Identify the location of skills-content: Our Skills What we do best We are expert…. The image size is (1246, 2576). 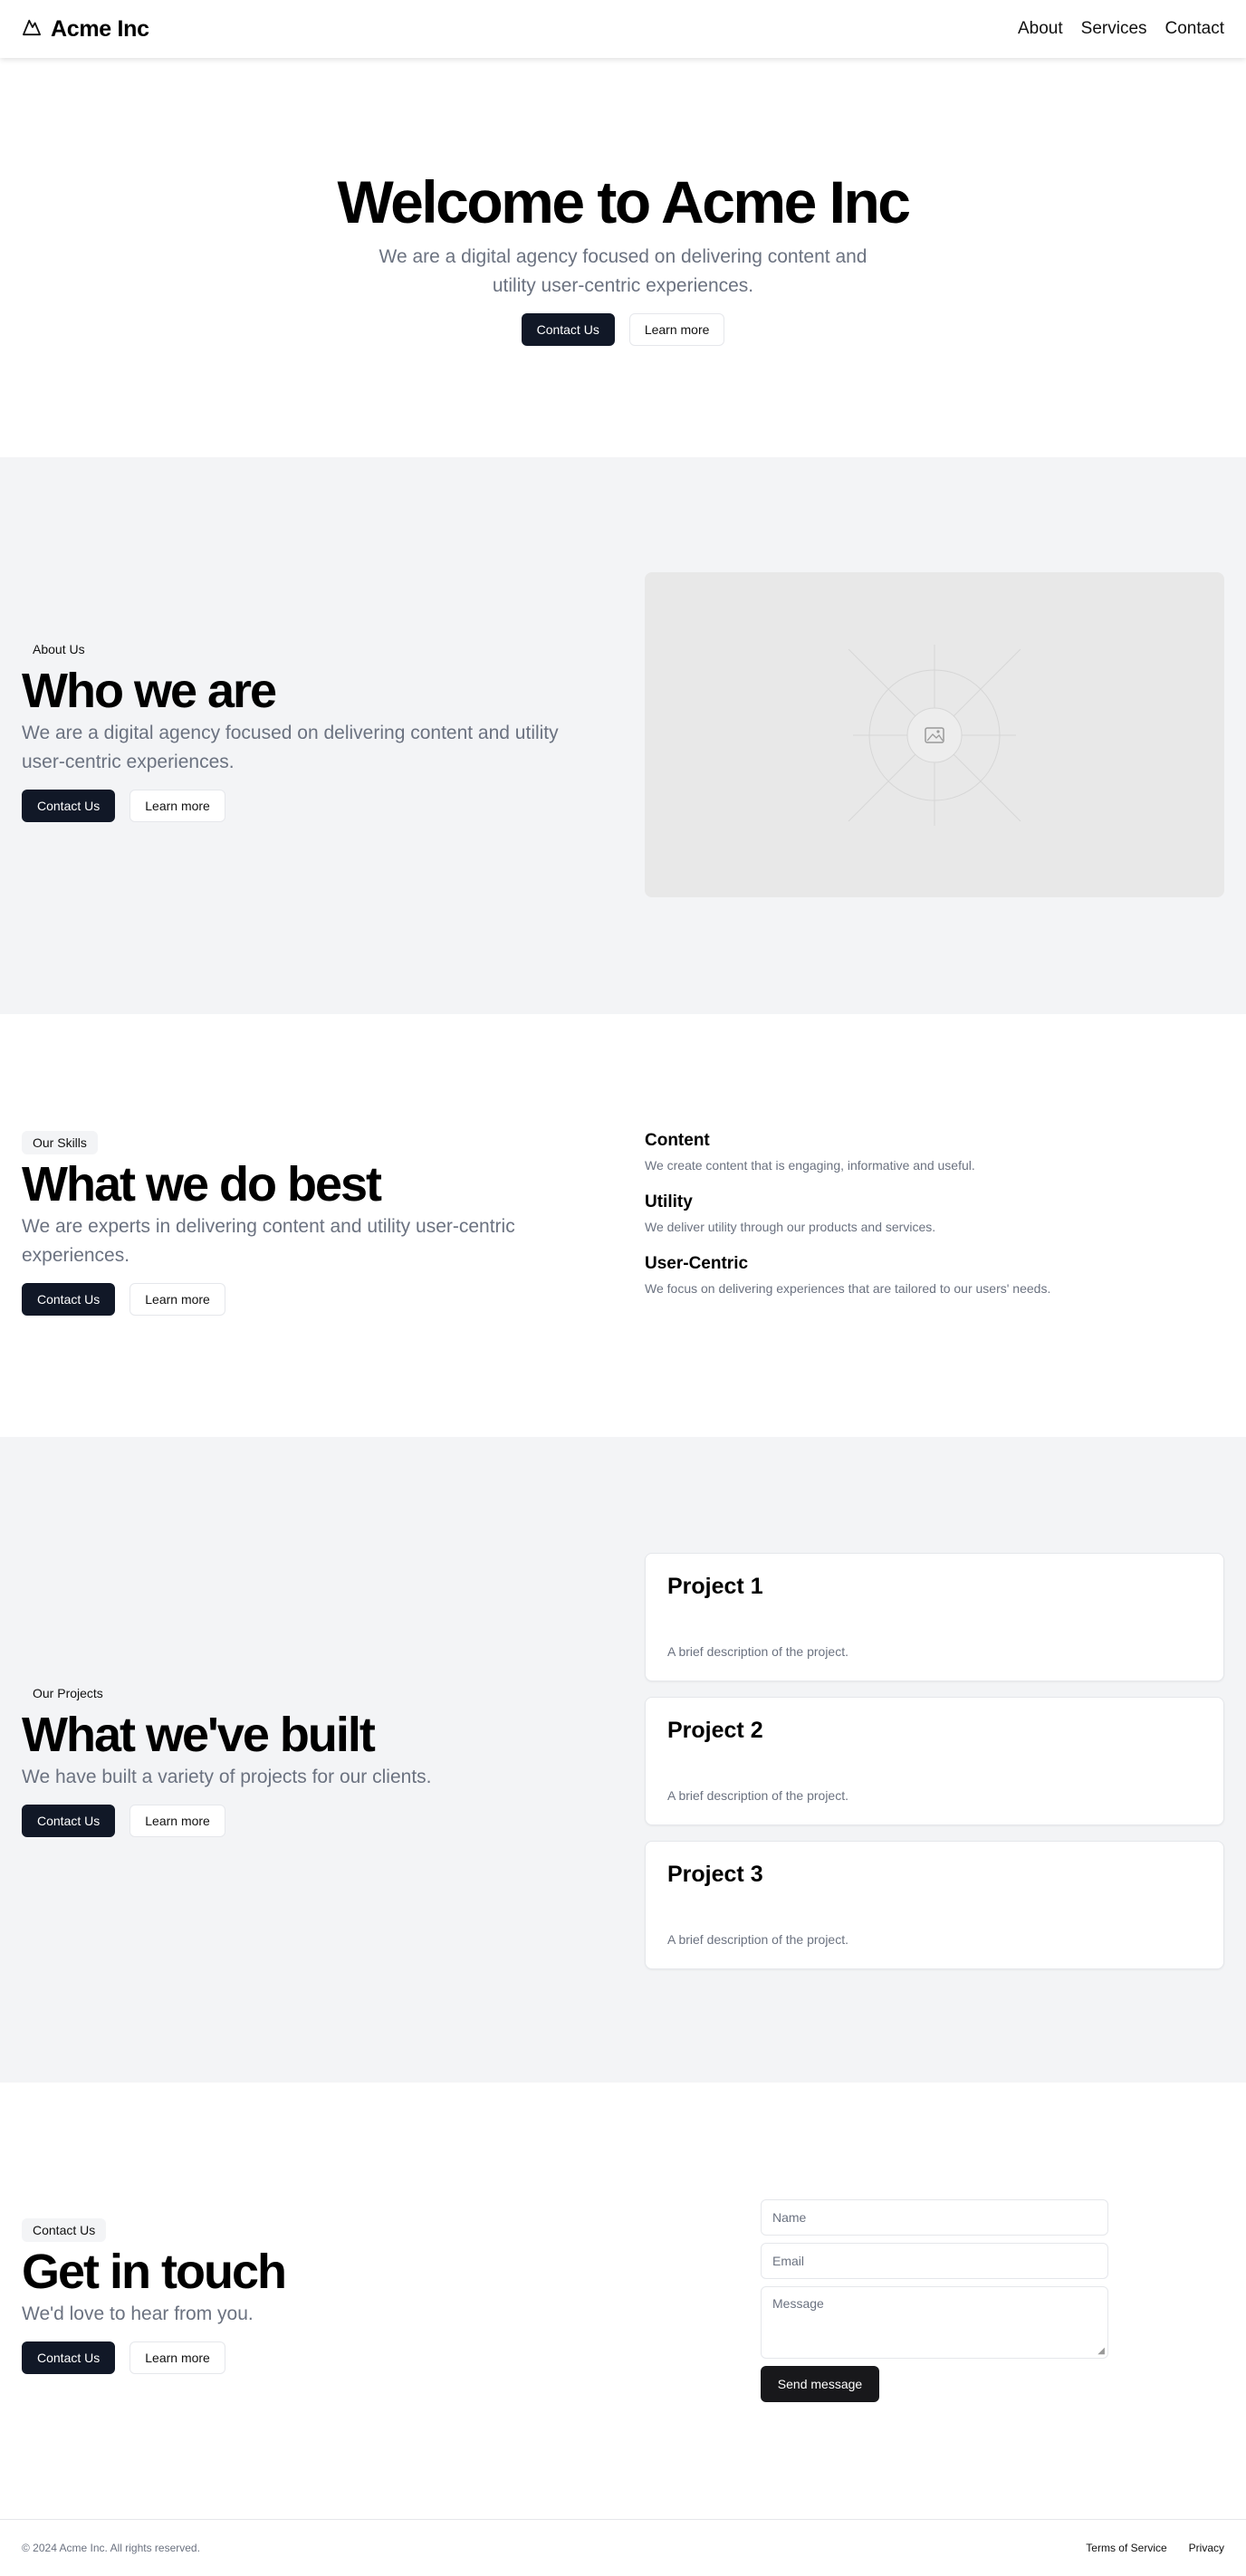
(293, 1223).